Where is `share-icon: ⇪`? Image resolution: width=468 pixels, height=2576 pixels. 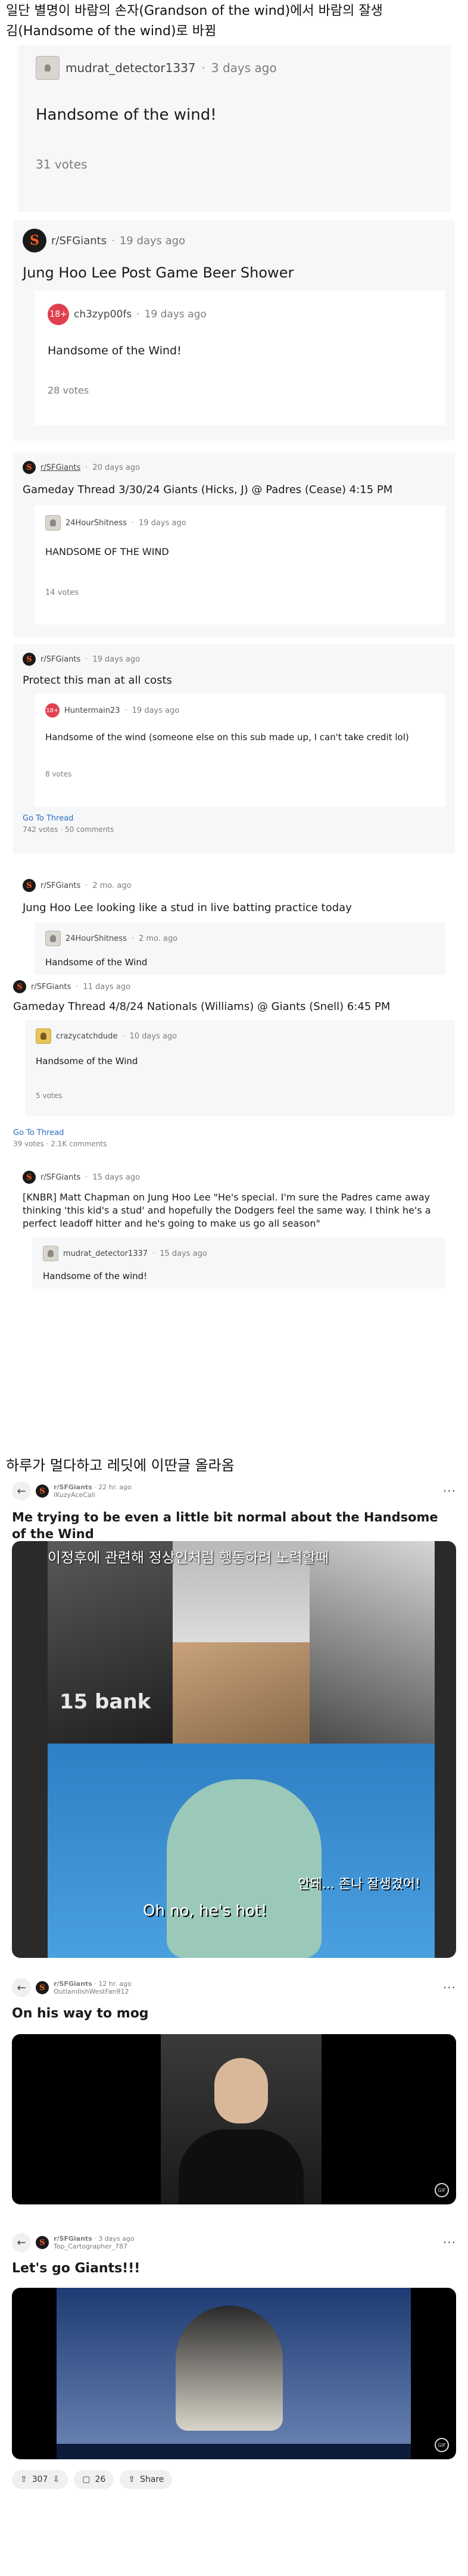 share-icon: ⇪ is located at coordinates (131, 2480).